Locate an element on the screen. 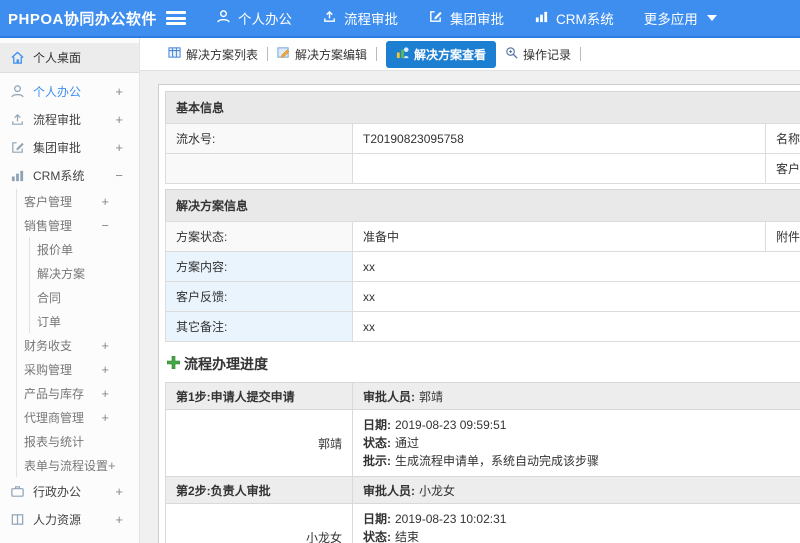  sidebar-item-agent-mgmt: 代理商管理 + is located at coordinates (78, 417).